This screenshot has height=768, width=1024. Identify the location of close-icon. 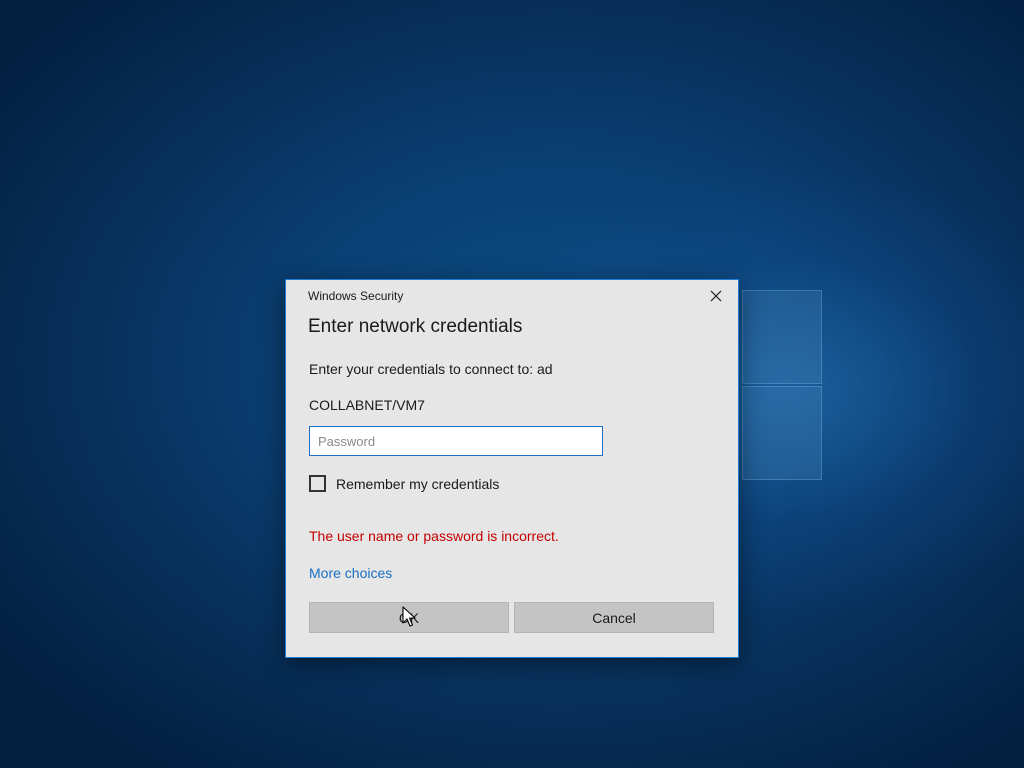
(716, 296).